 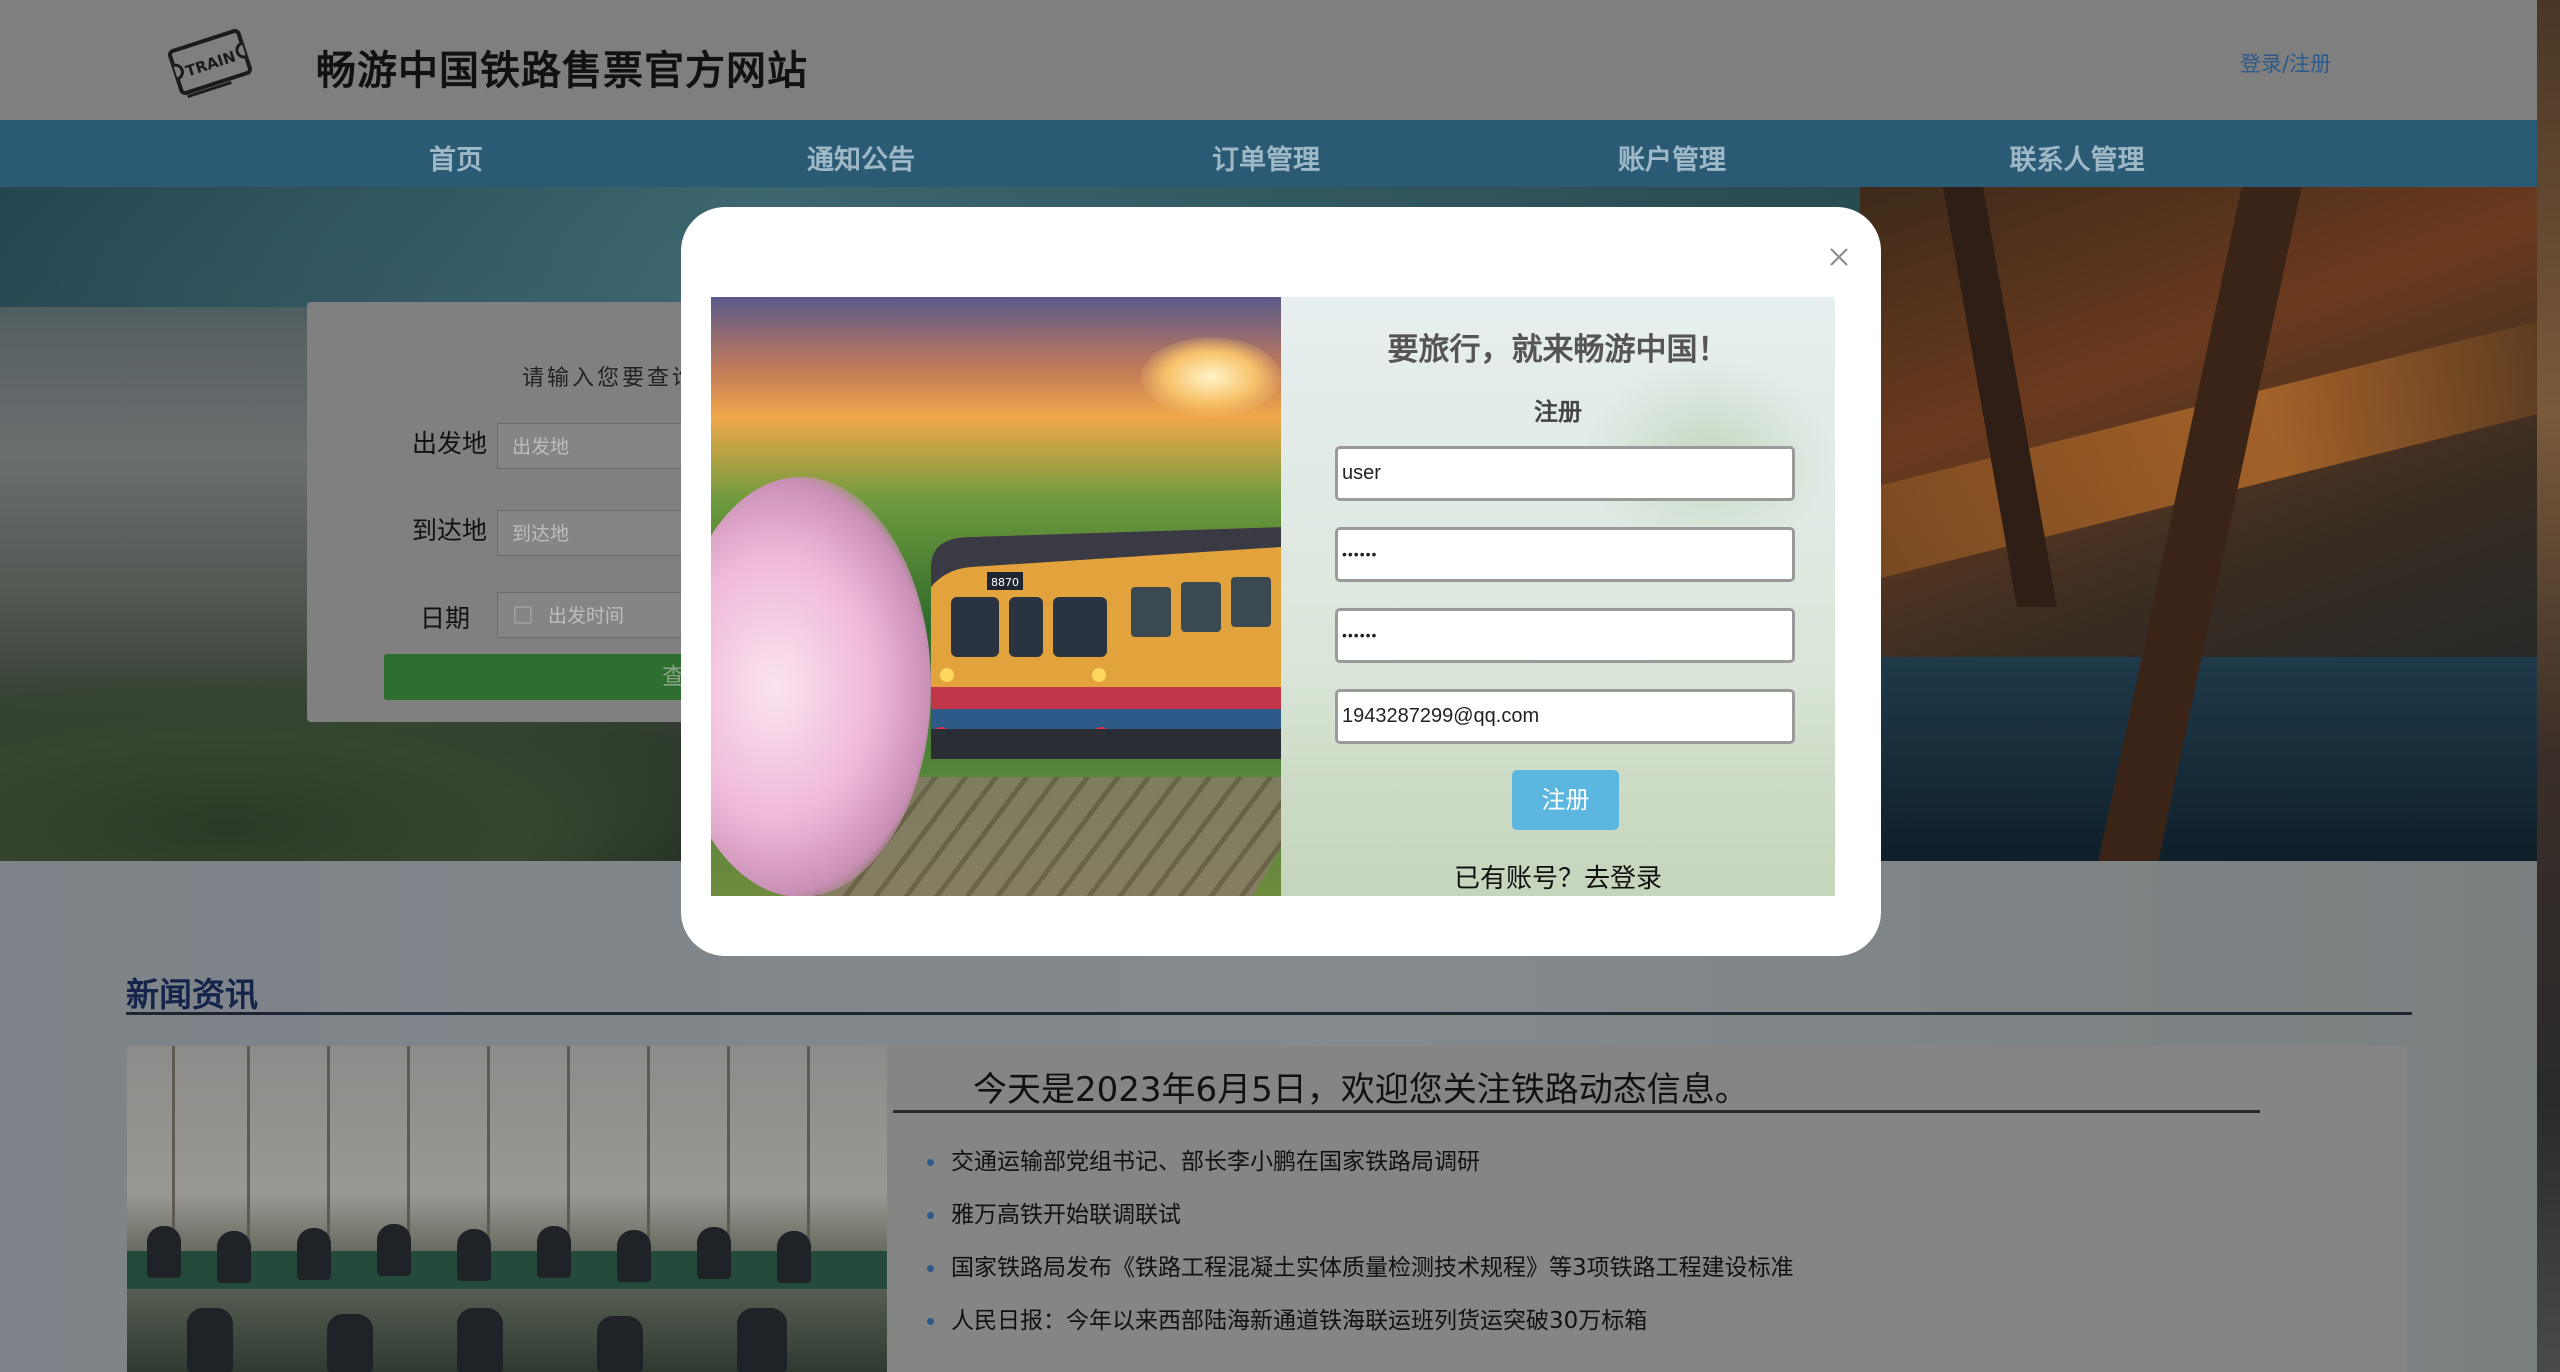 What do you see at coordinates (1359, 1225) in the screenshot?
I see `news-item: 雅万高铁开始联调联试` at bounding box center [1359, 1225].